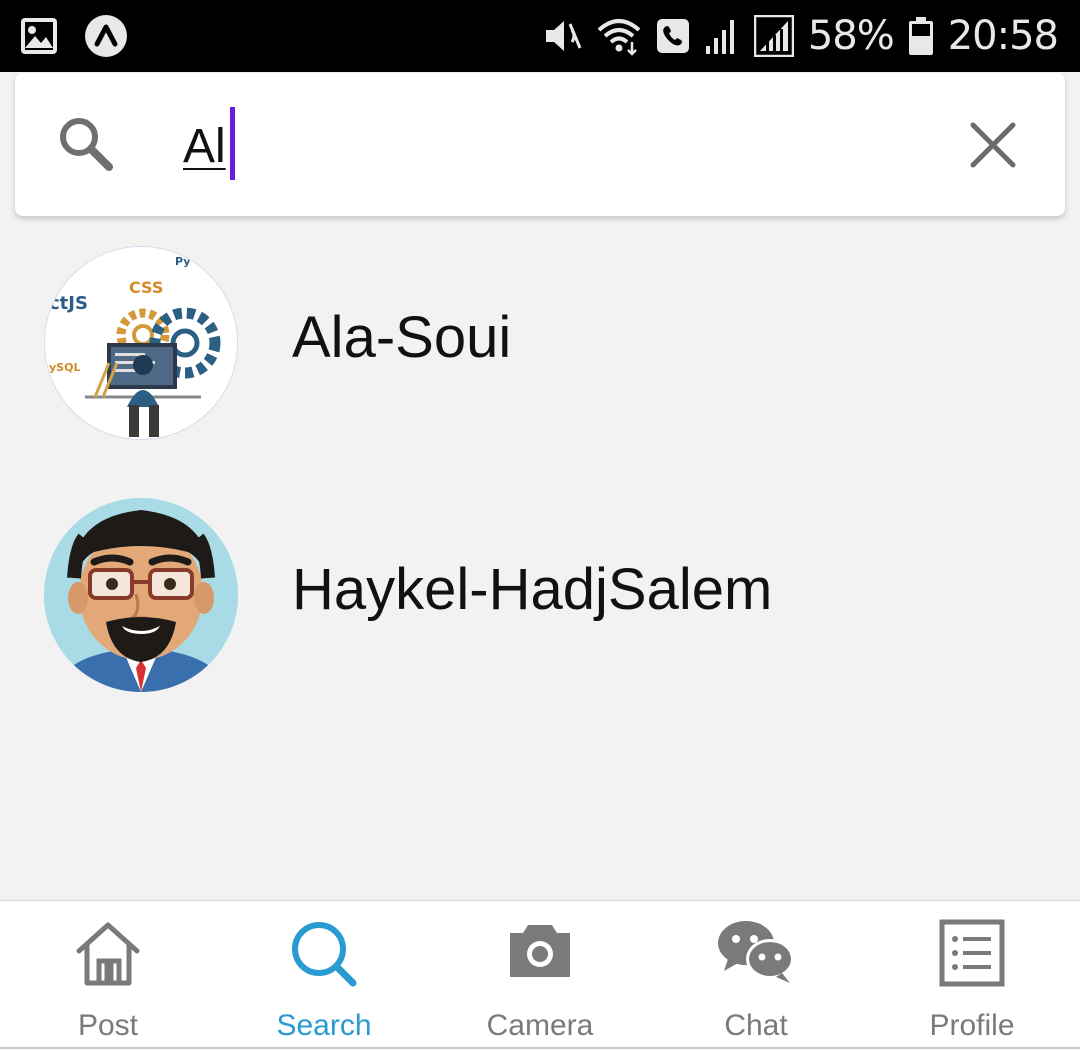 Image resolution: width=1080 pixels, height=1051 pixels. What do you see at coordinates (141, 595) in the screenshot?
I see `avatar-cartoon-man` at bounding box center [141, 595].